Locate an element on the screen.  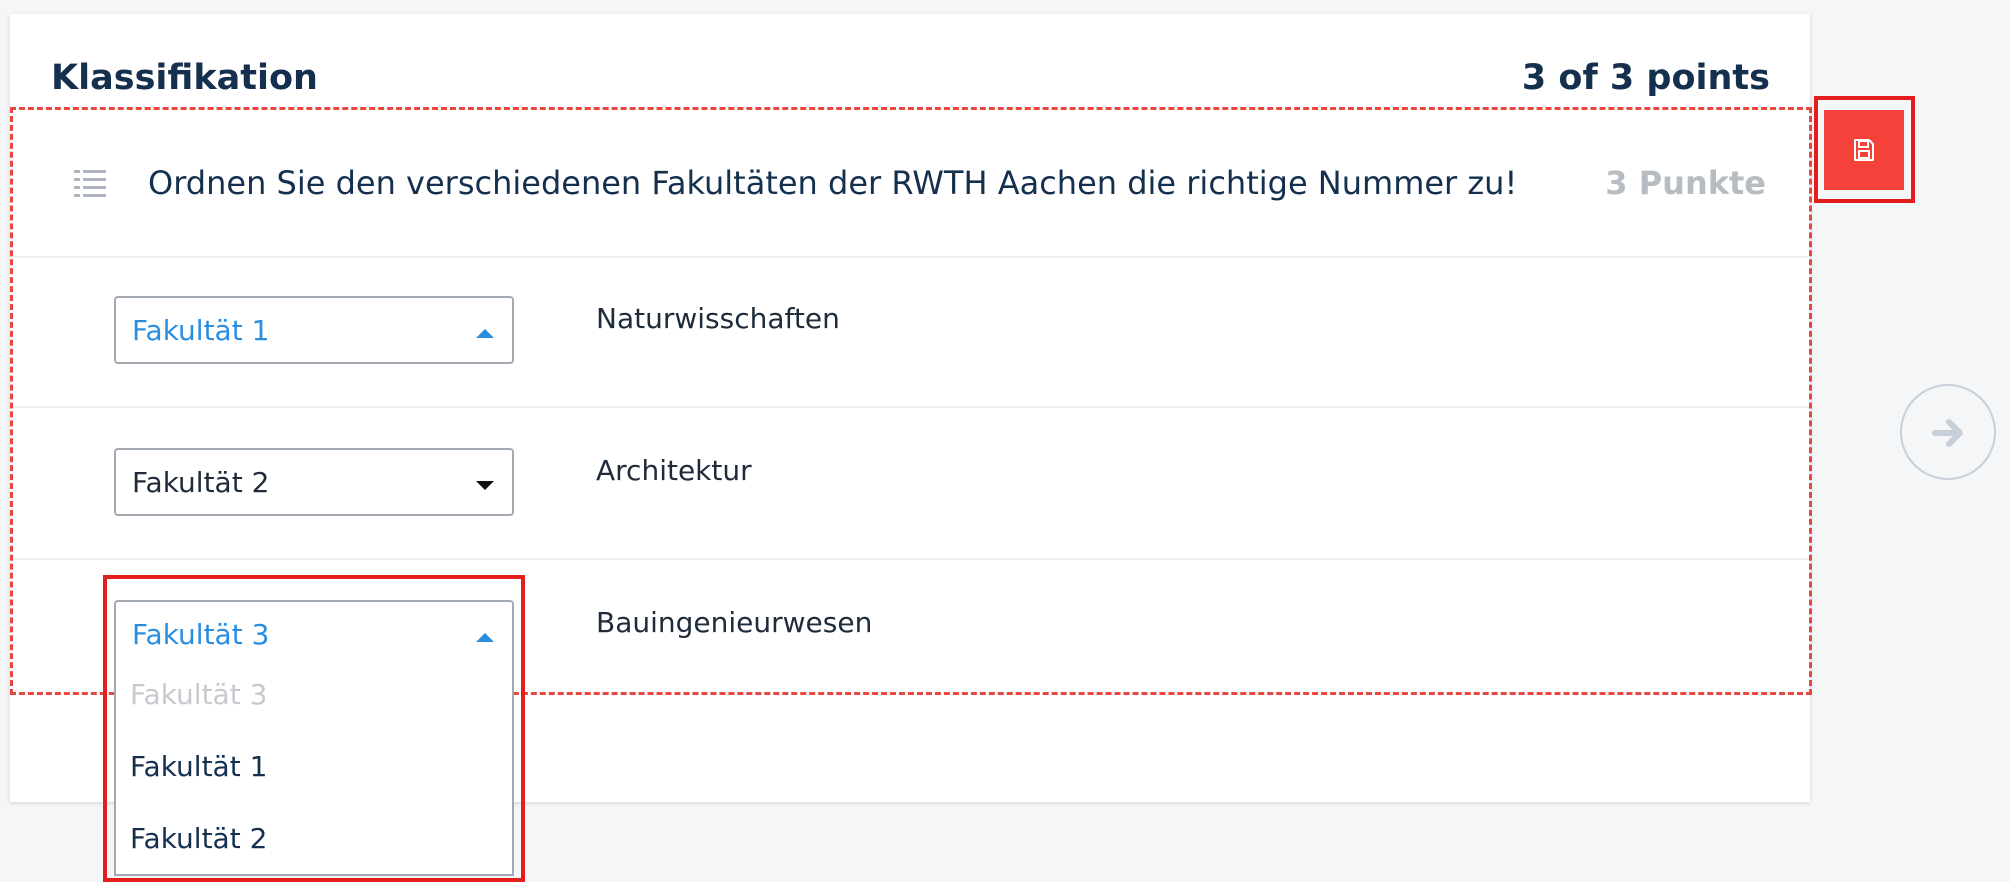
dropdown-option-fakultaet-2: Fakultät 2 is located at coordinates (198, 838).